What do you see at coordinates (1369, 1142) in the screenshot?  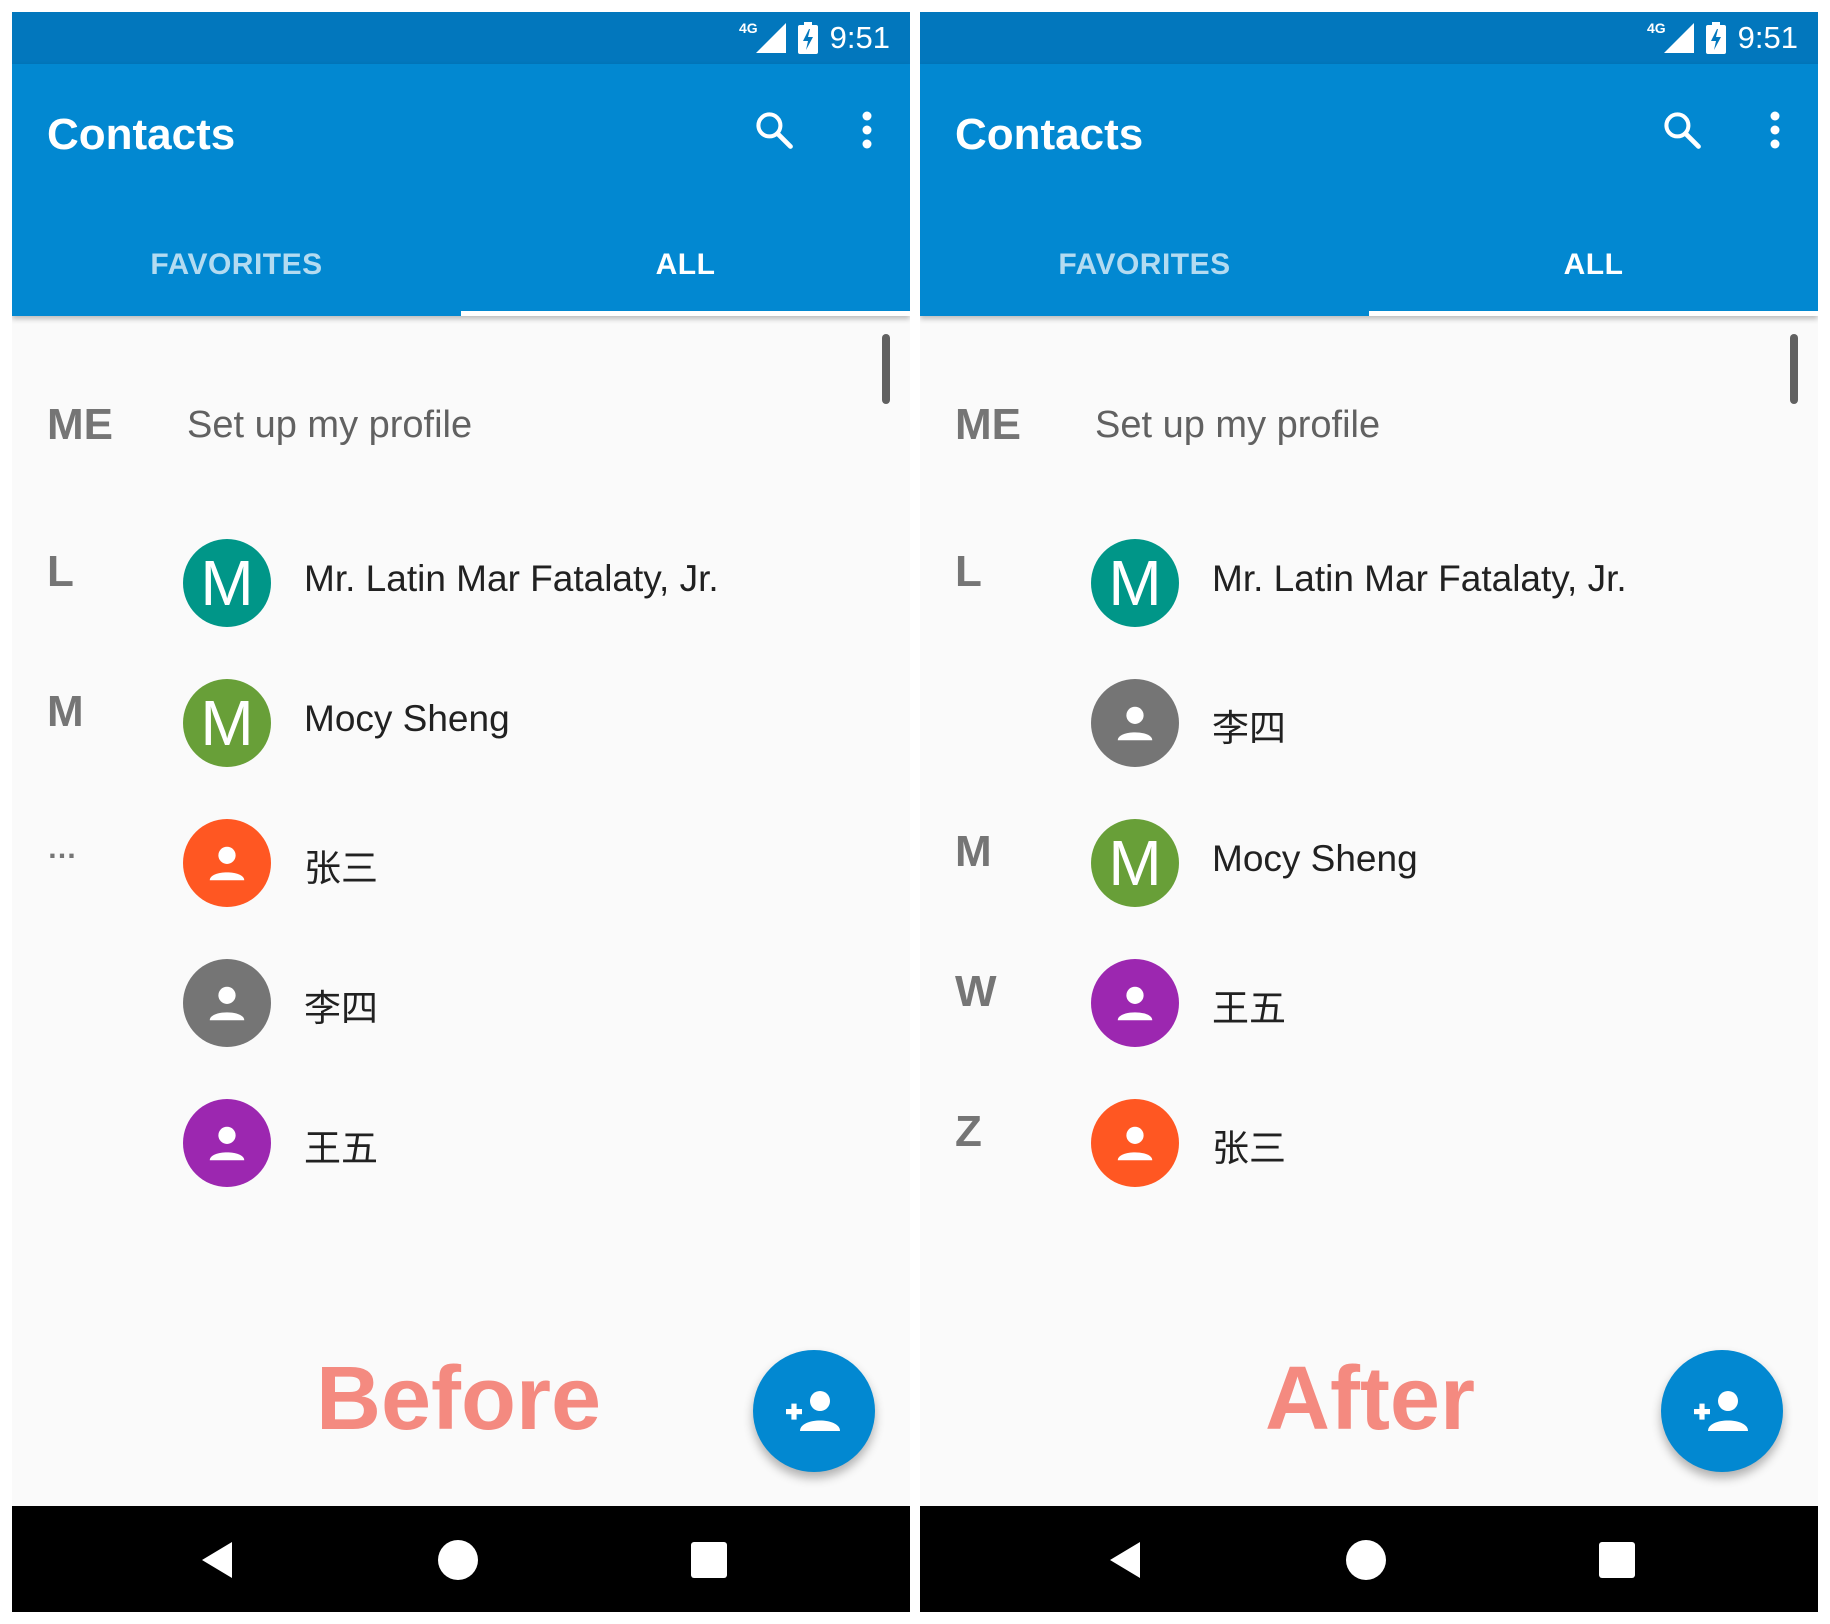 I see `contact-row: Z 张三` at bounding box center [1369, 1142].